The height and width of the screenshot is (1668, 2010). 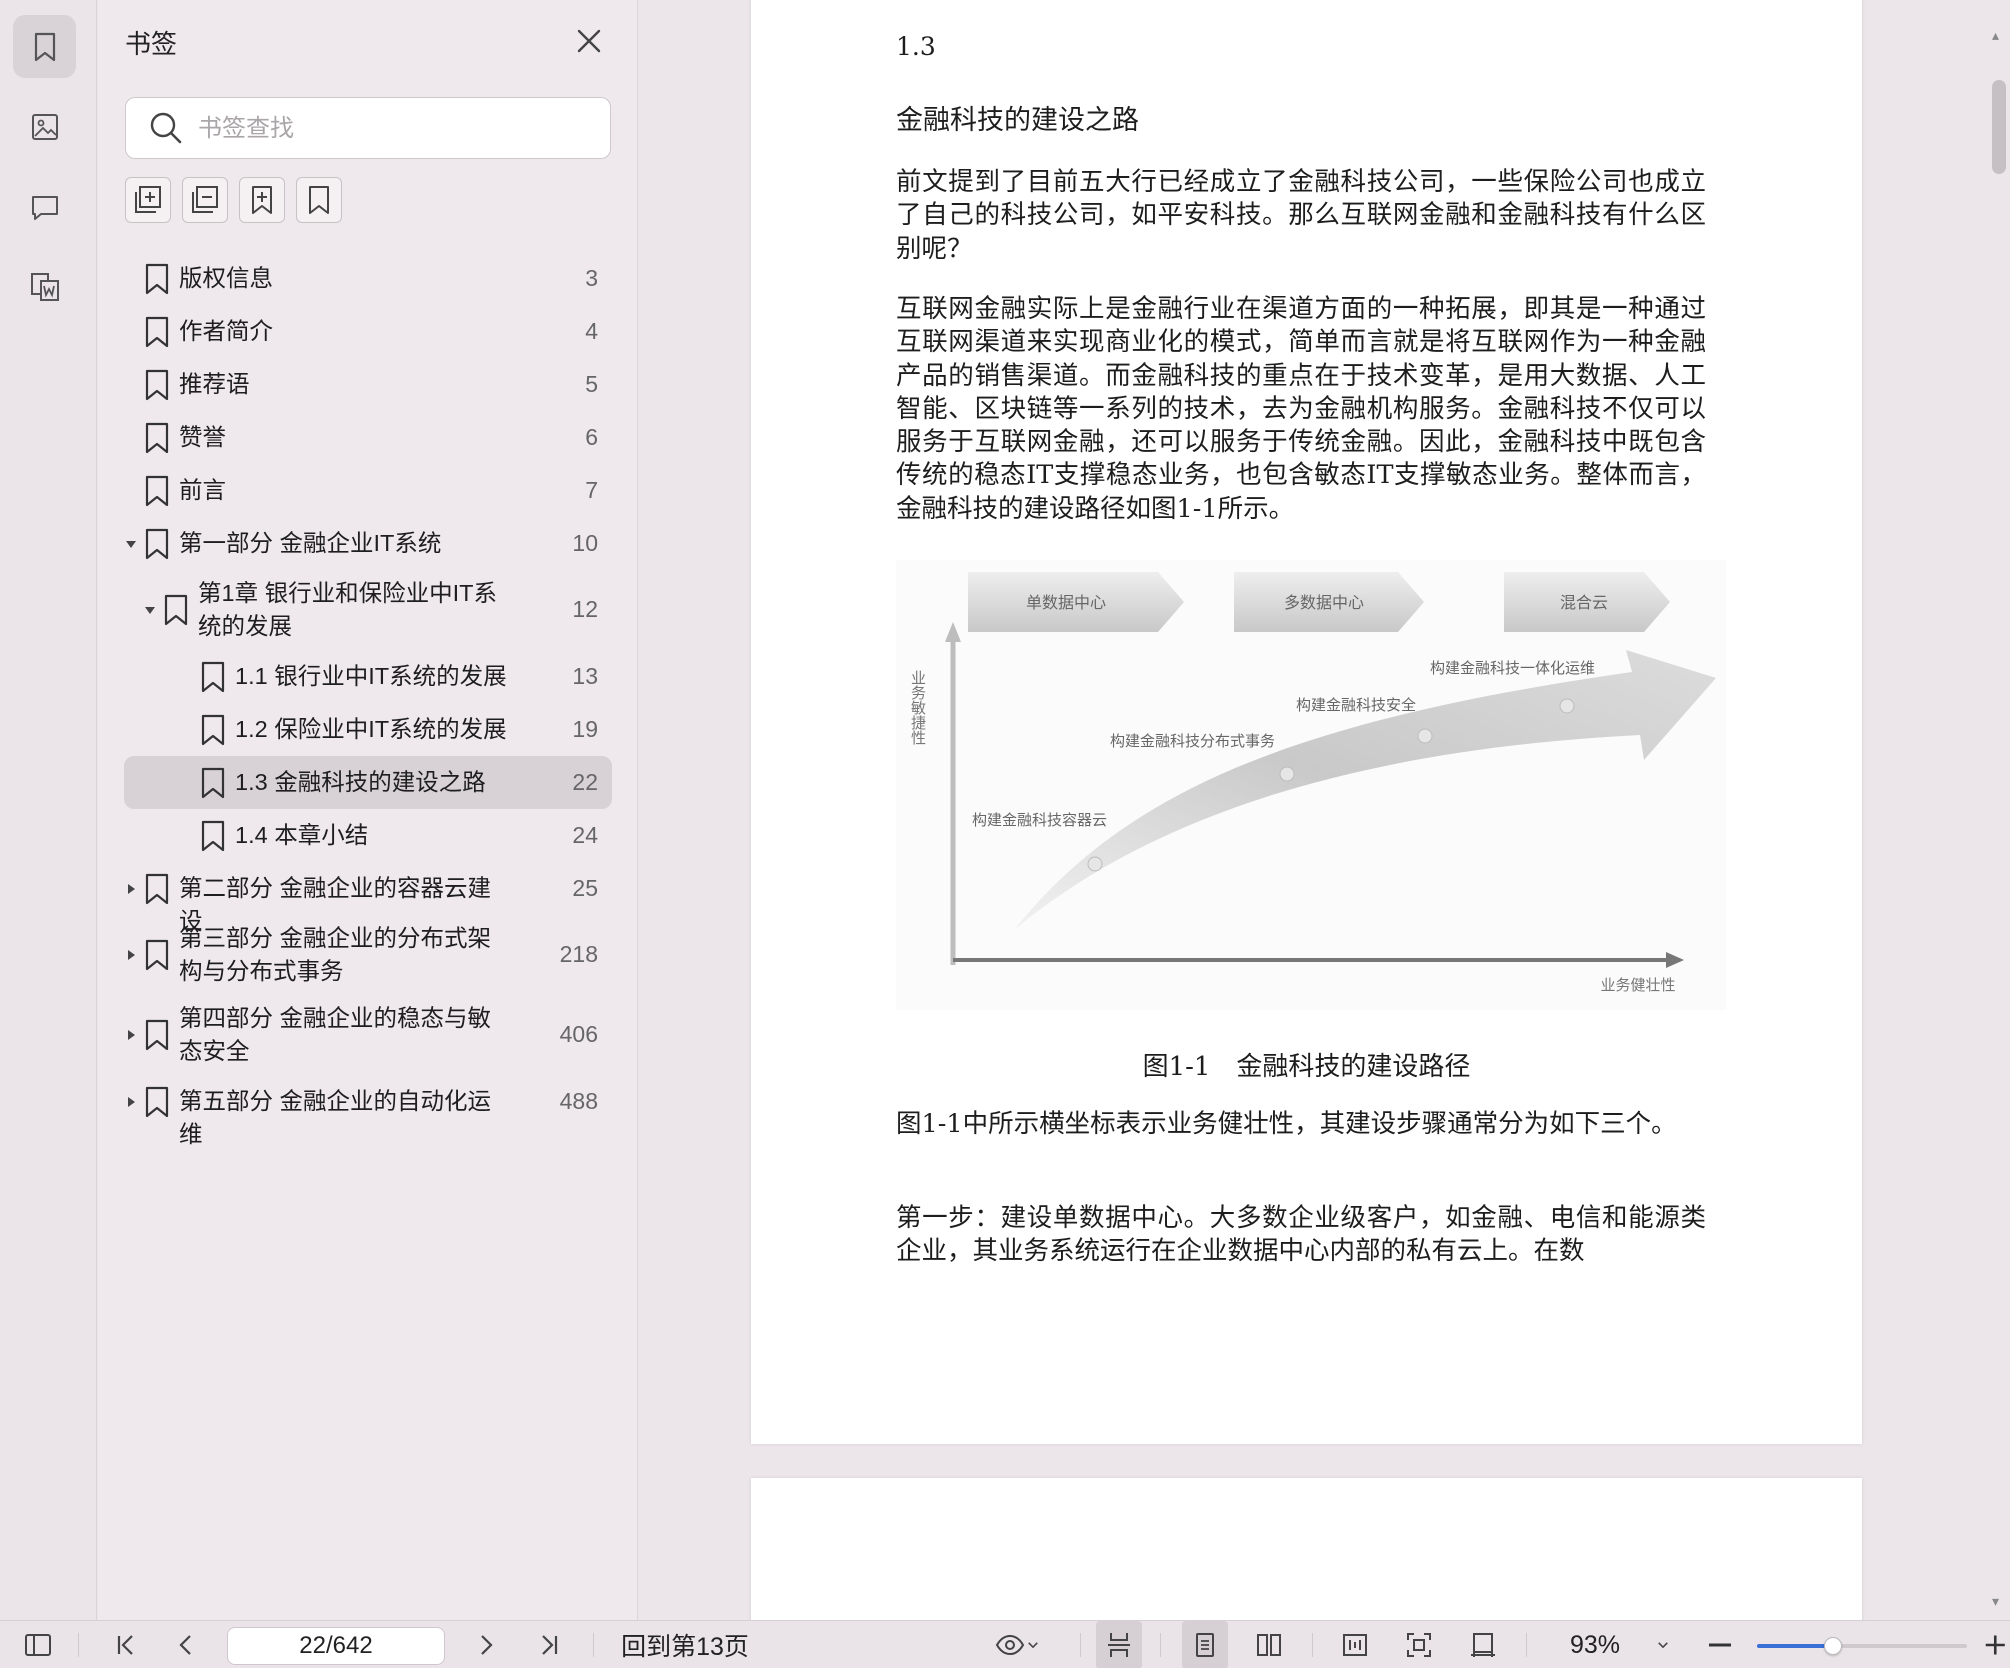 I want to click on bookmark-button, so click(x=319, y=200).